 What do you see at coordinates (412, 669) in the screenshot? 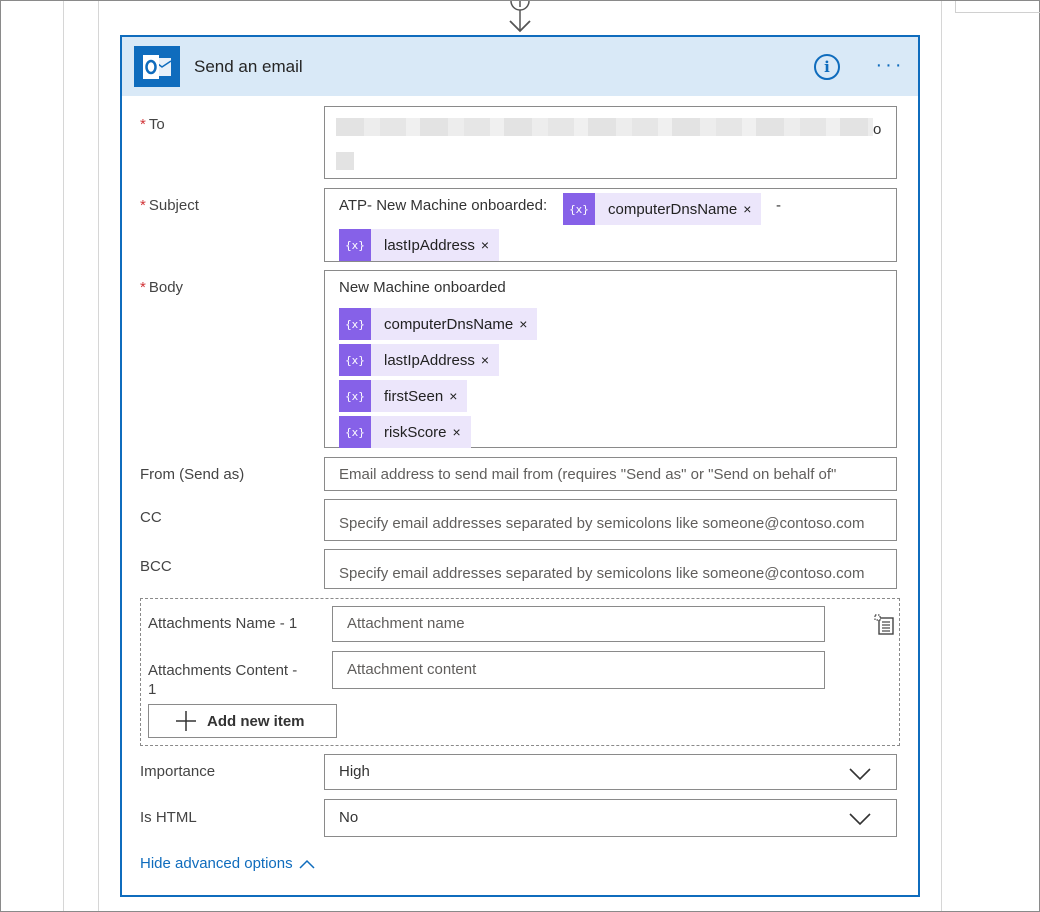
I see `attachment-content-placeholder: Attachment content` at bounding box center [412, 669].